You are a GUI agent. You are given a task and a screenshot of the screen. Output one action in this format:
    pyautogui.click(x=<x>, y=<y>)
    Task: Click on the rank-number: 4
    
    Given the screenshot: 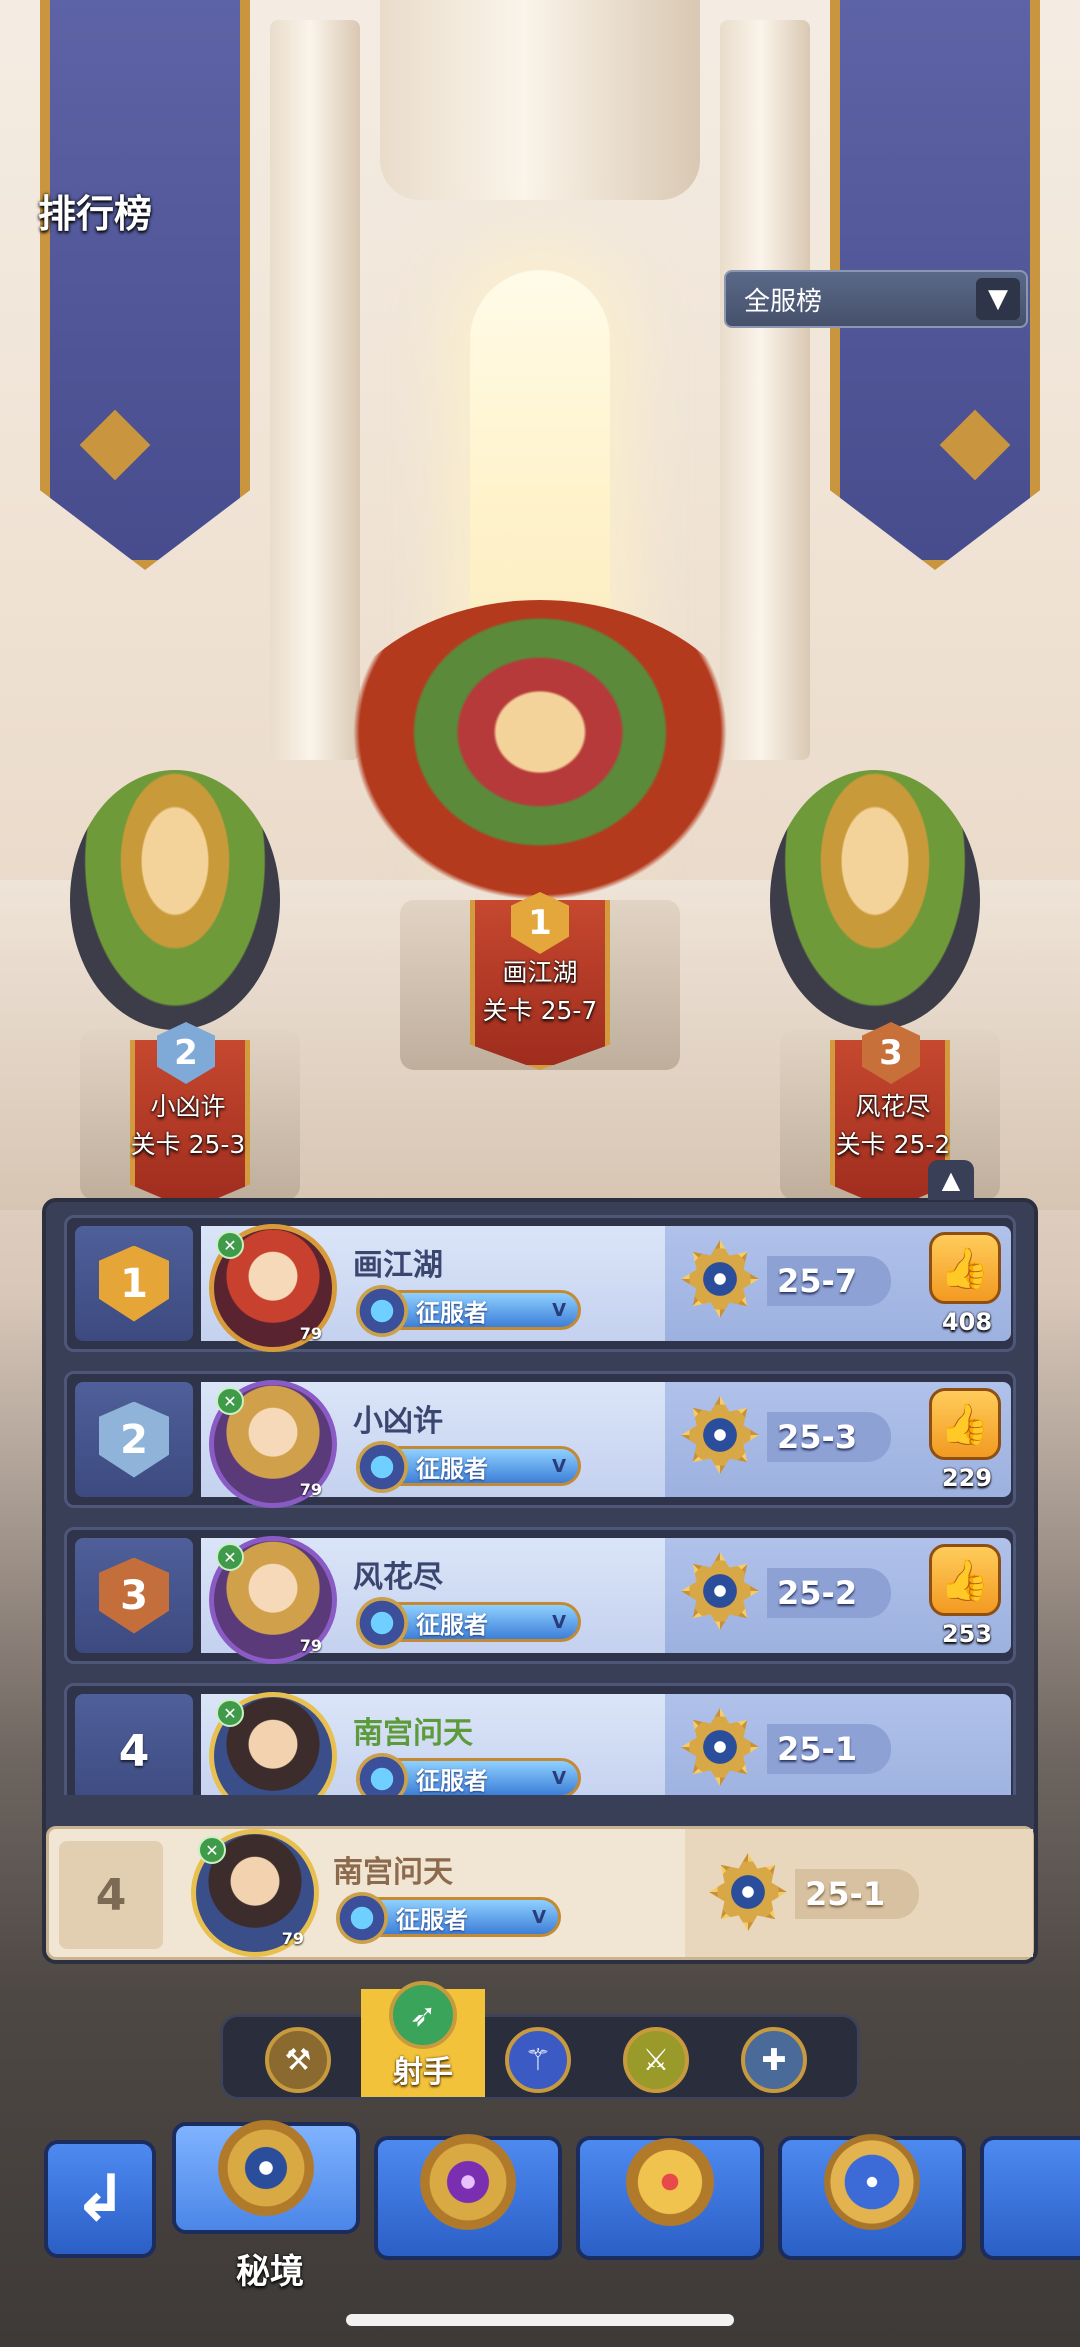 What is the action you would take?
    pyautogui.click(x=134, y=1751)
    